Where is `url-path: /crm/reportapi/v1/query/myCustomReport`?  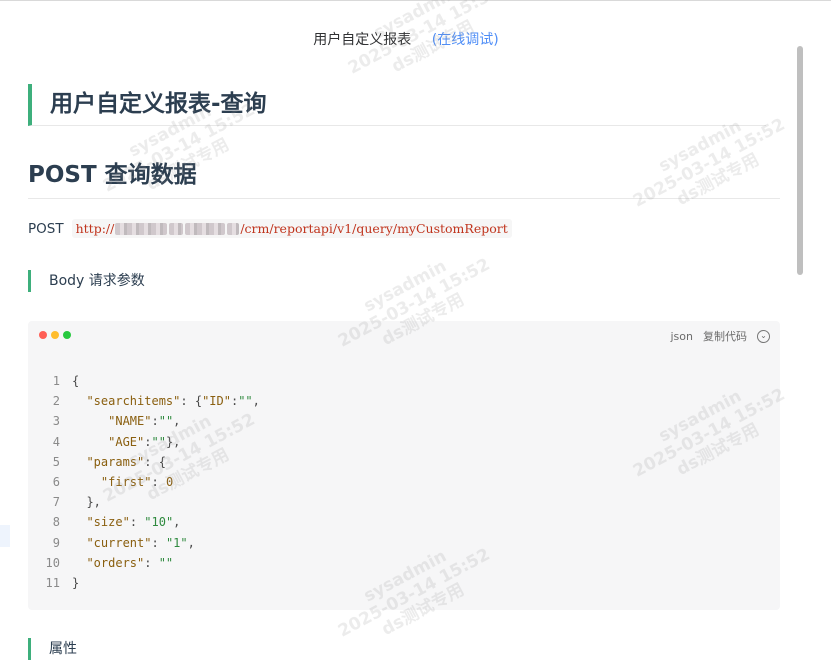
url-path: /crm/reportapi/v1/query/myCustomReport is located at coordinates (374, 228).